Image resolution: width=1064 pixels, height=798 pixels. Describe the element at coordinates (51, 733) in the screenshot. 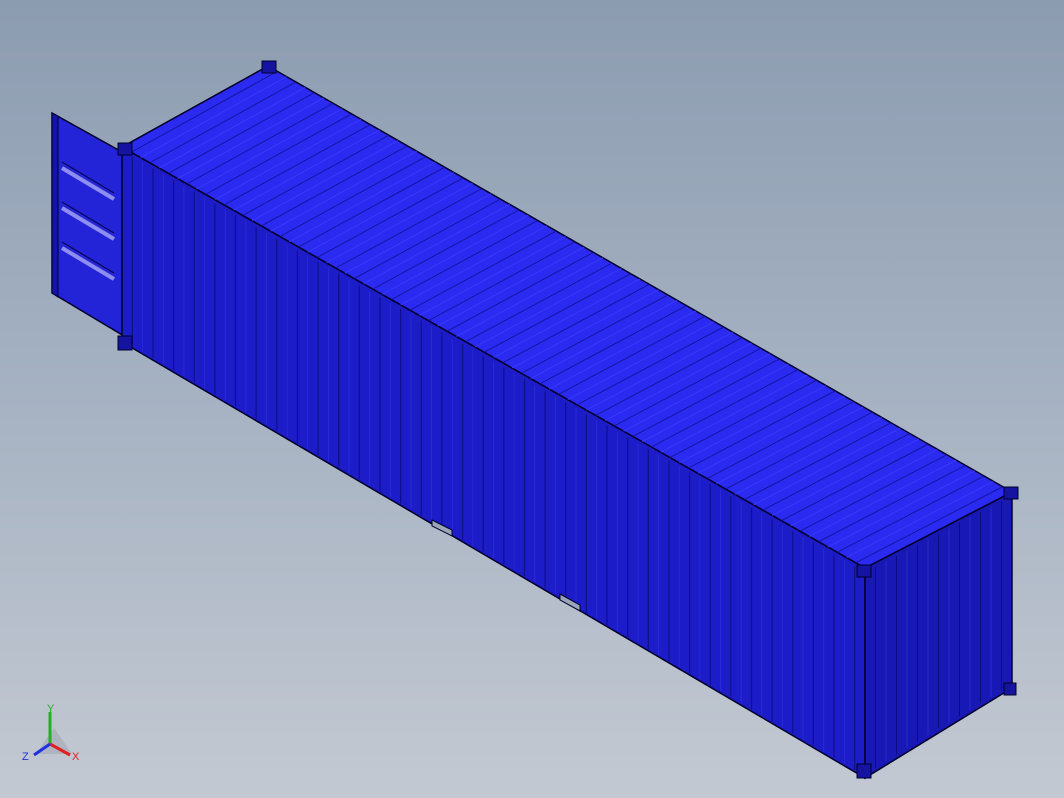

I see `axis-triad: Y X Z` at that location.